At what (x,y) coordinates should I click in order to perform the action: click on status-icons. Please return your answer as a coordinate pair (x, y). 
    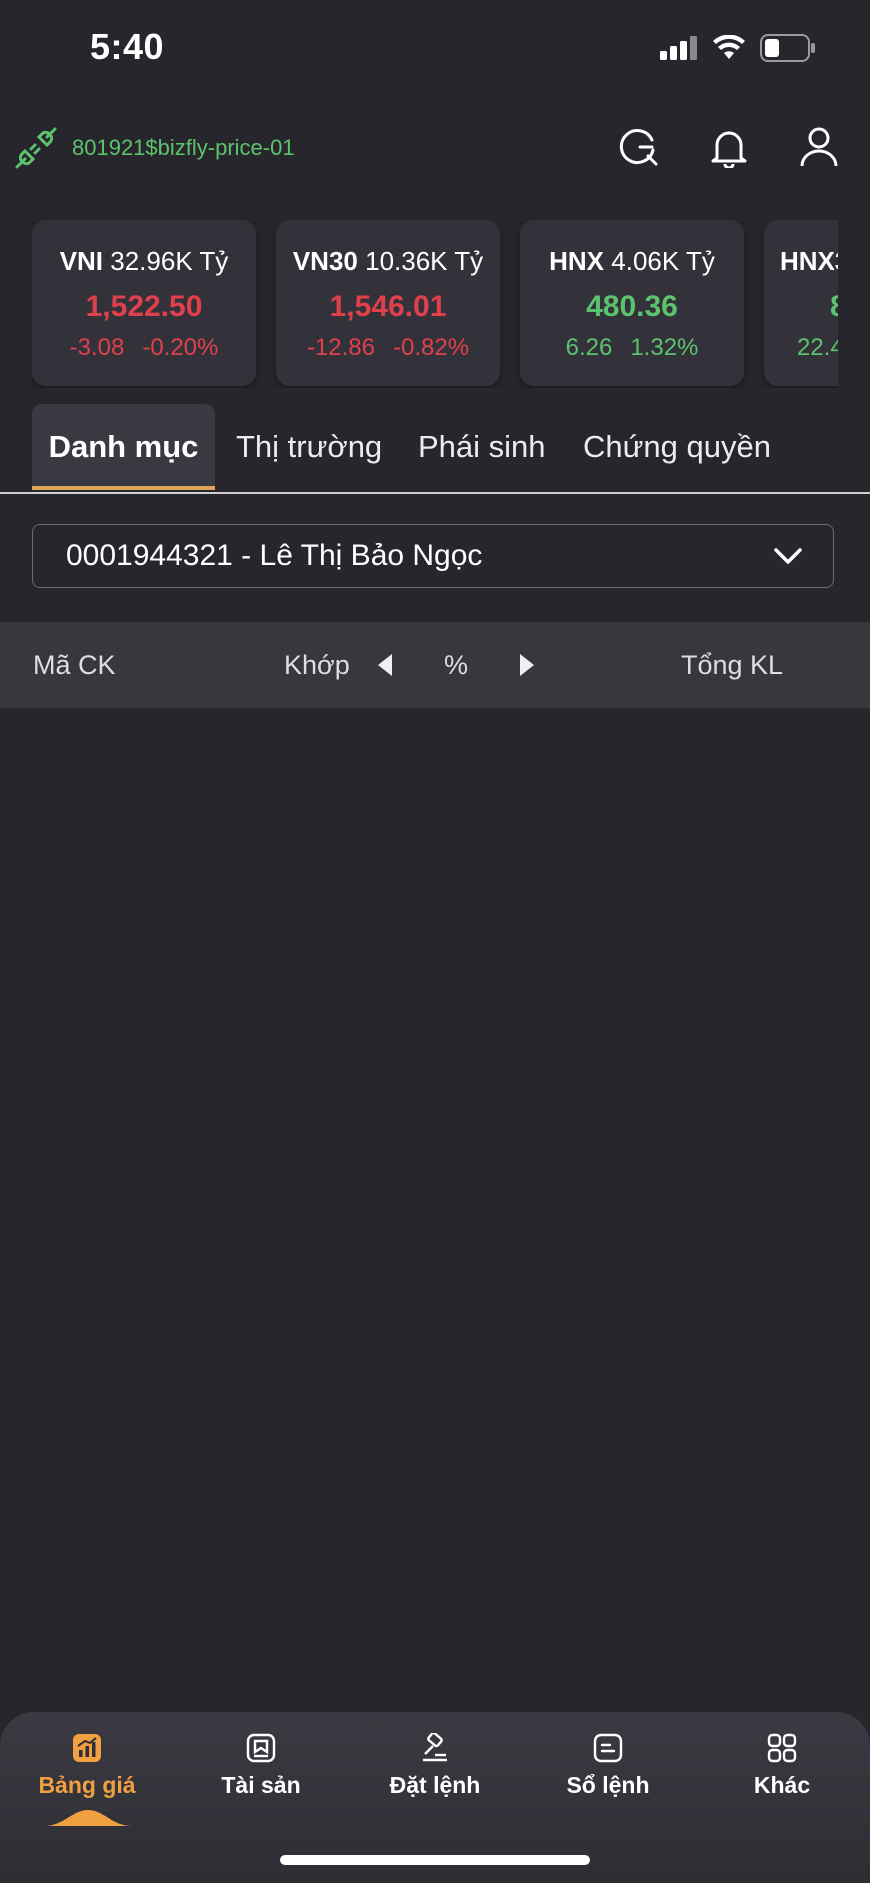
    Looking at the image, I should click on (738, 48).